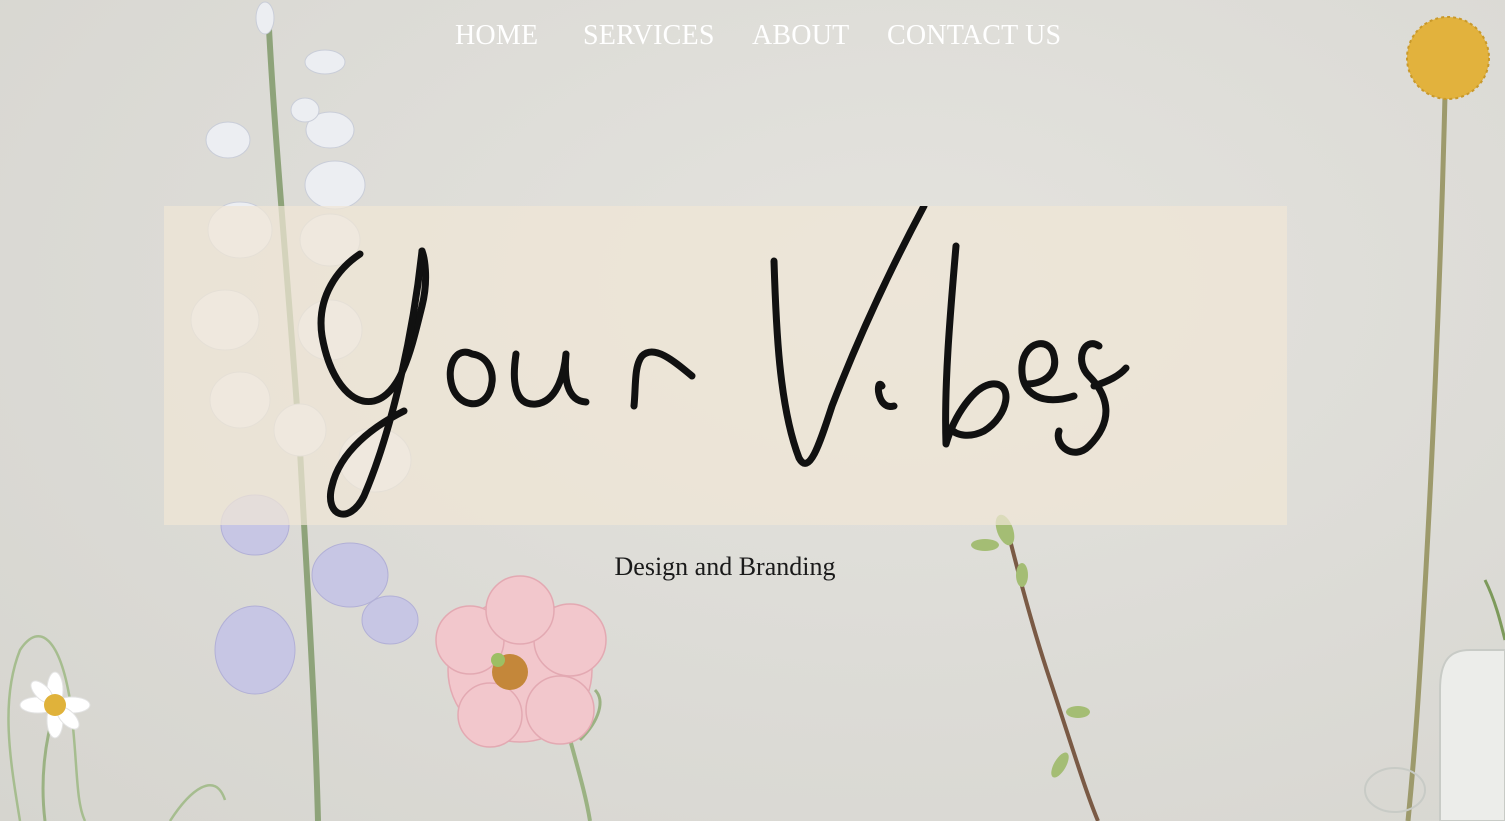  I want to click on tagline: Design and Branding, so click(725, 566).